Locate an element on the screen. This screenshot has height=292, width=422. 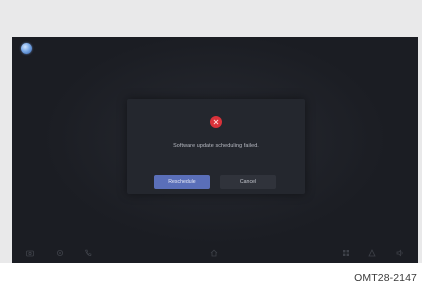
phone-icon is located at coordinates (88, 253).